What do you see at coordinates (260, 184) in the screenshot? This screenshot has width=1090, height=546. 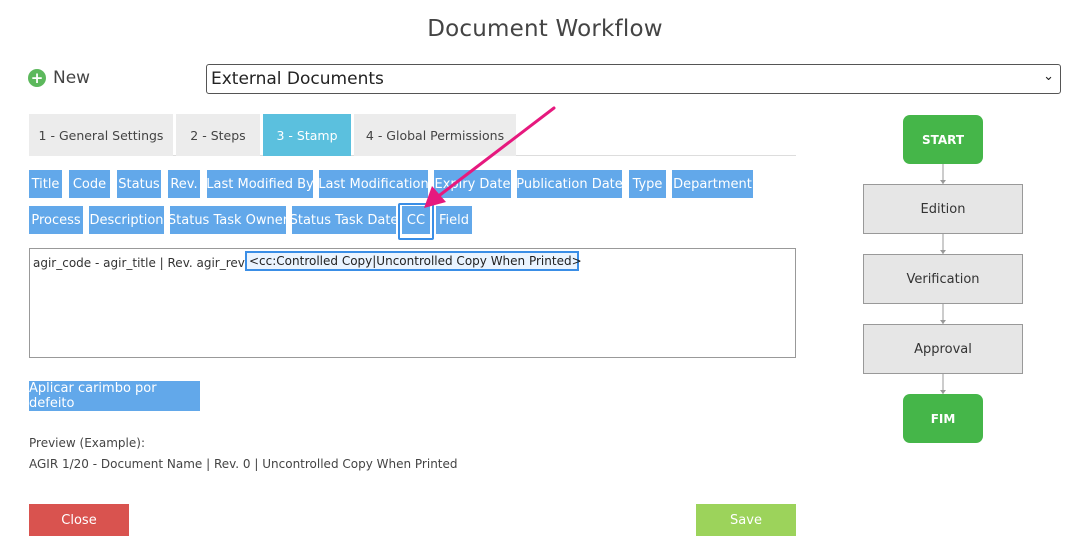 I see `field-button-last-modified-by: Last Modified By` at bounding box center [260, 184].